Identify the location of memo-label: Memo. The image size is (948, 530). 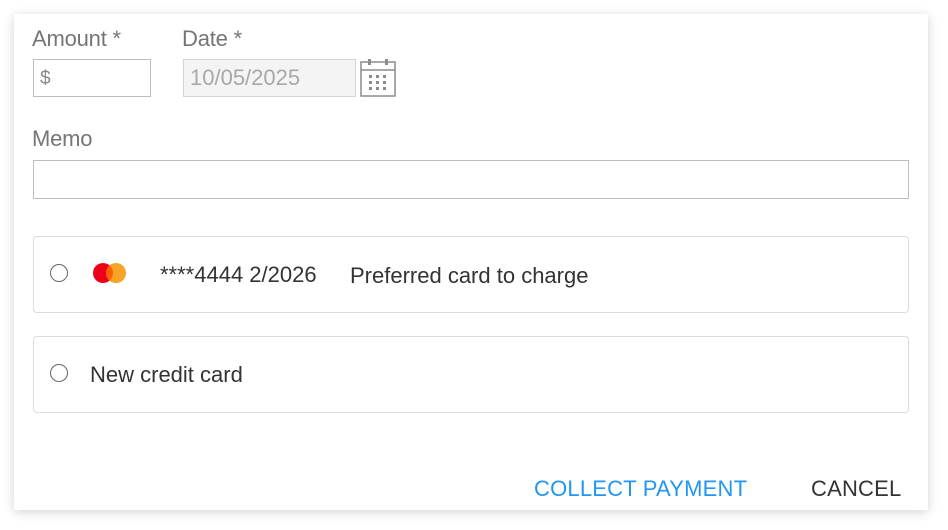
(62, 138).